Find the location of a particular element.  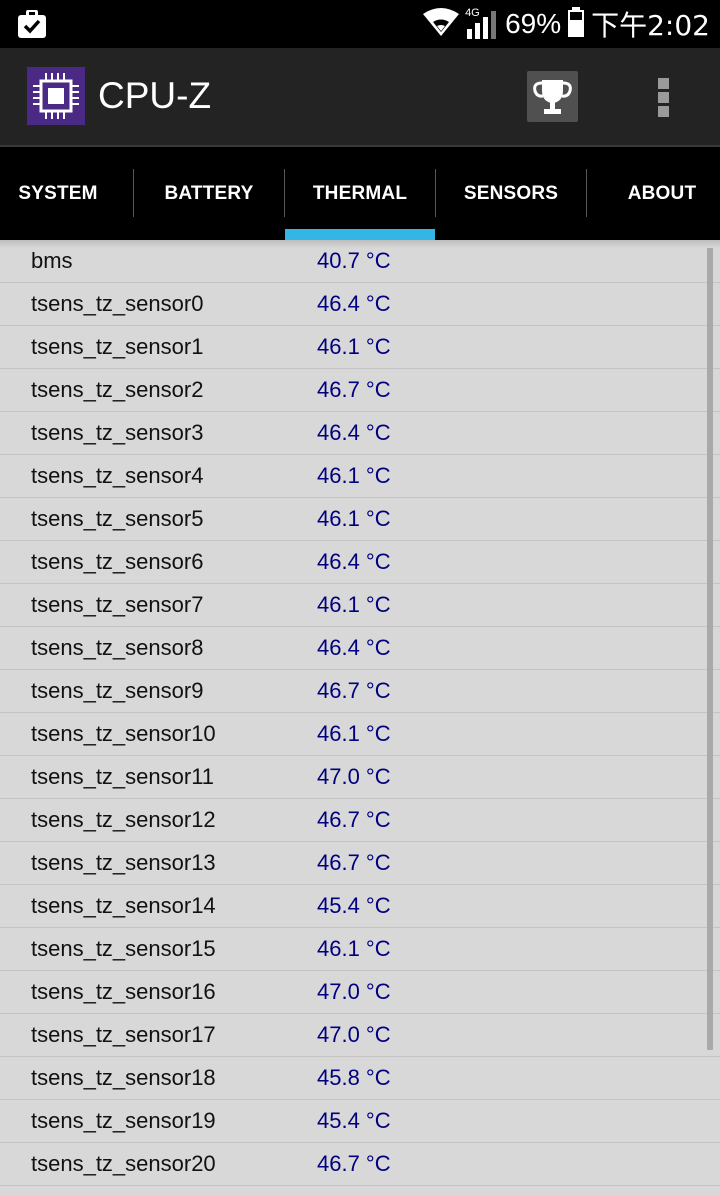

tab-divider is located at coordinates (586, 193).